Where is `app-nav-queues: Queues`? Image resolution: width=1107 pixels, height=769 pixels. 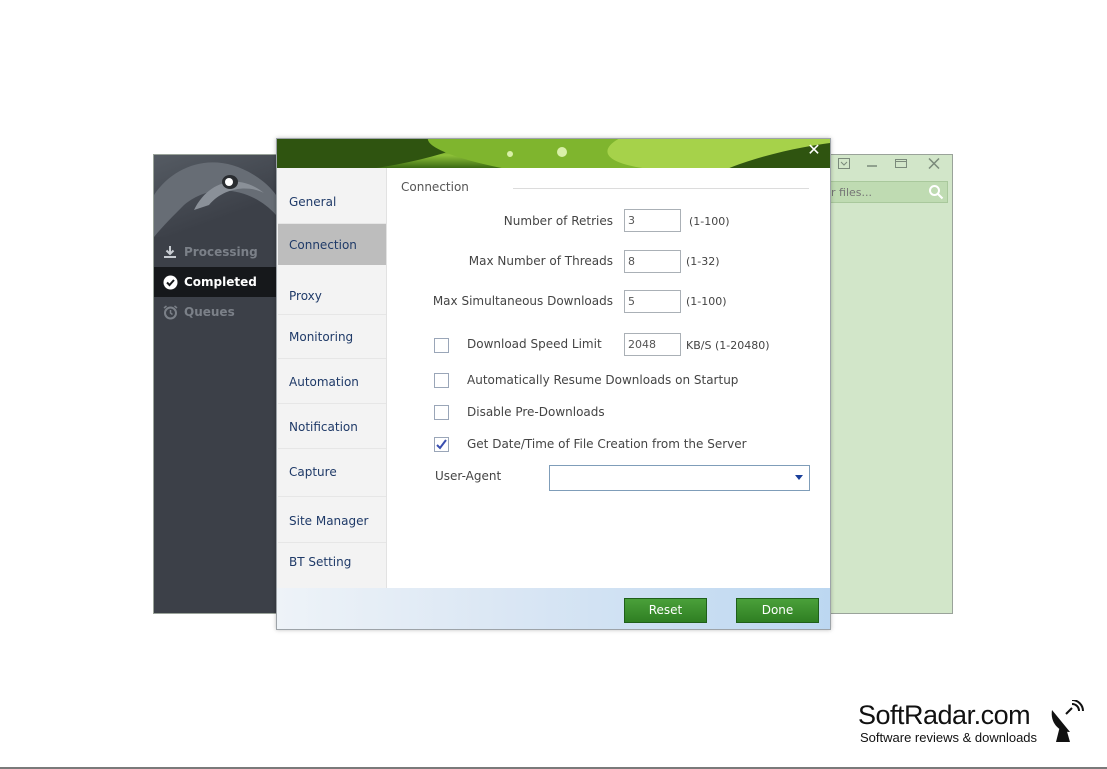 app-nav-queues: Queues is located at coordinates (215, 312).